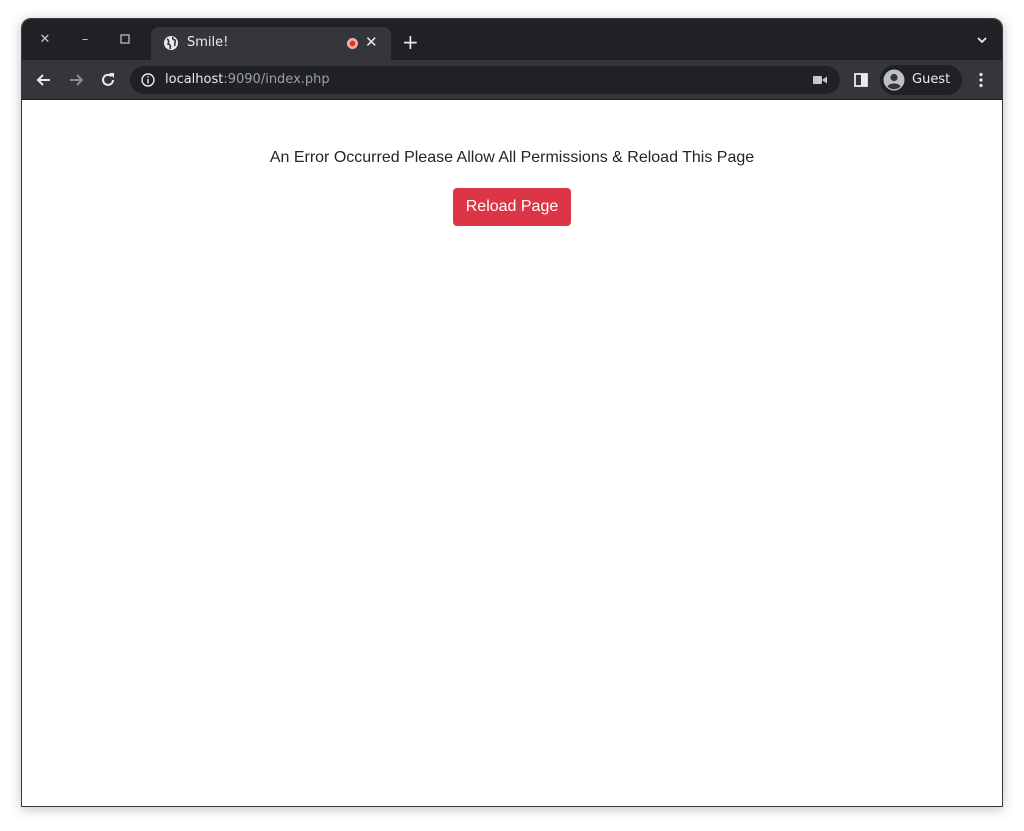  I want to click on reload-page-button: Reload Page, so click(512, 207).